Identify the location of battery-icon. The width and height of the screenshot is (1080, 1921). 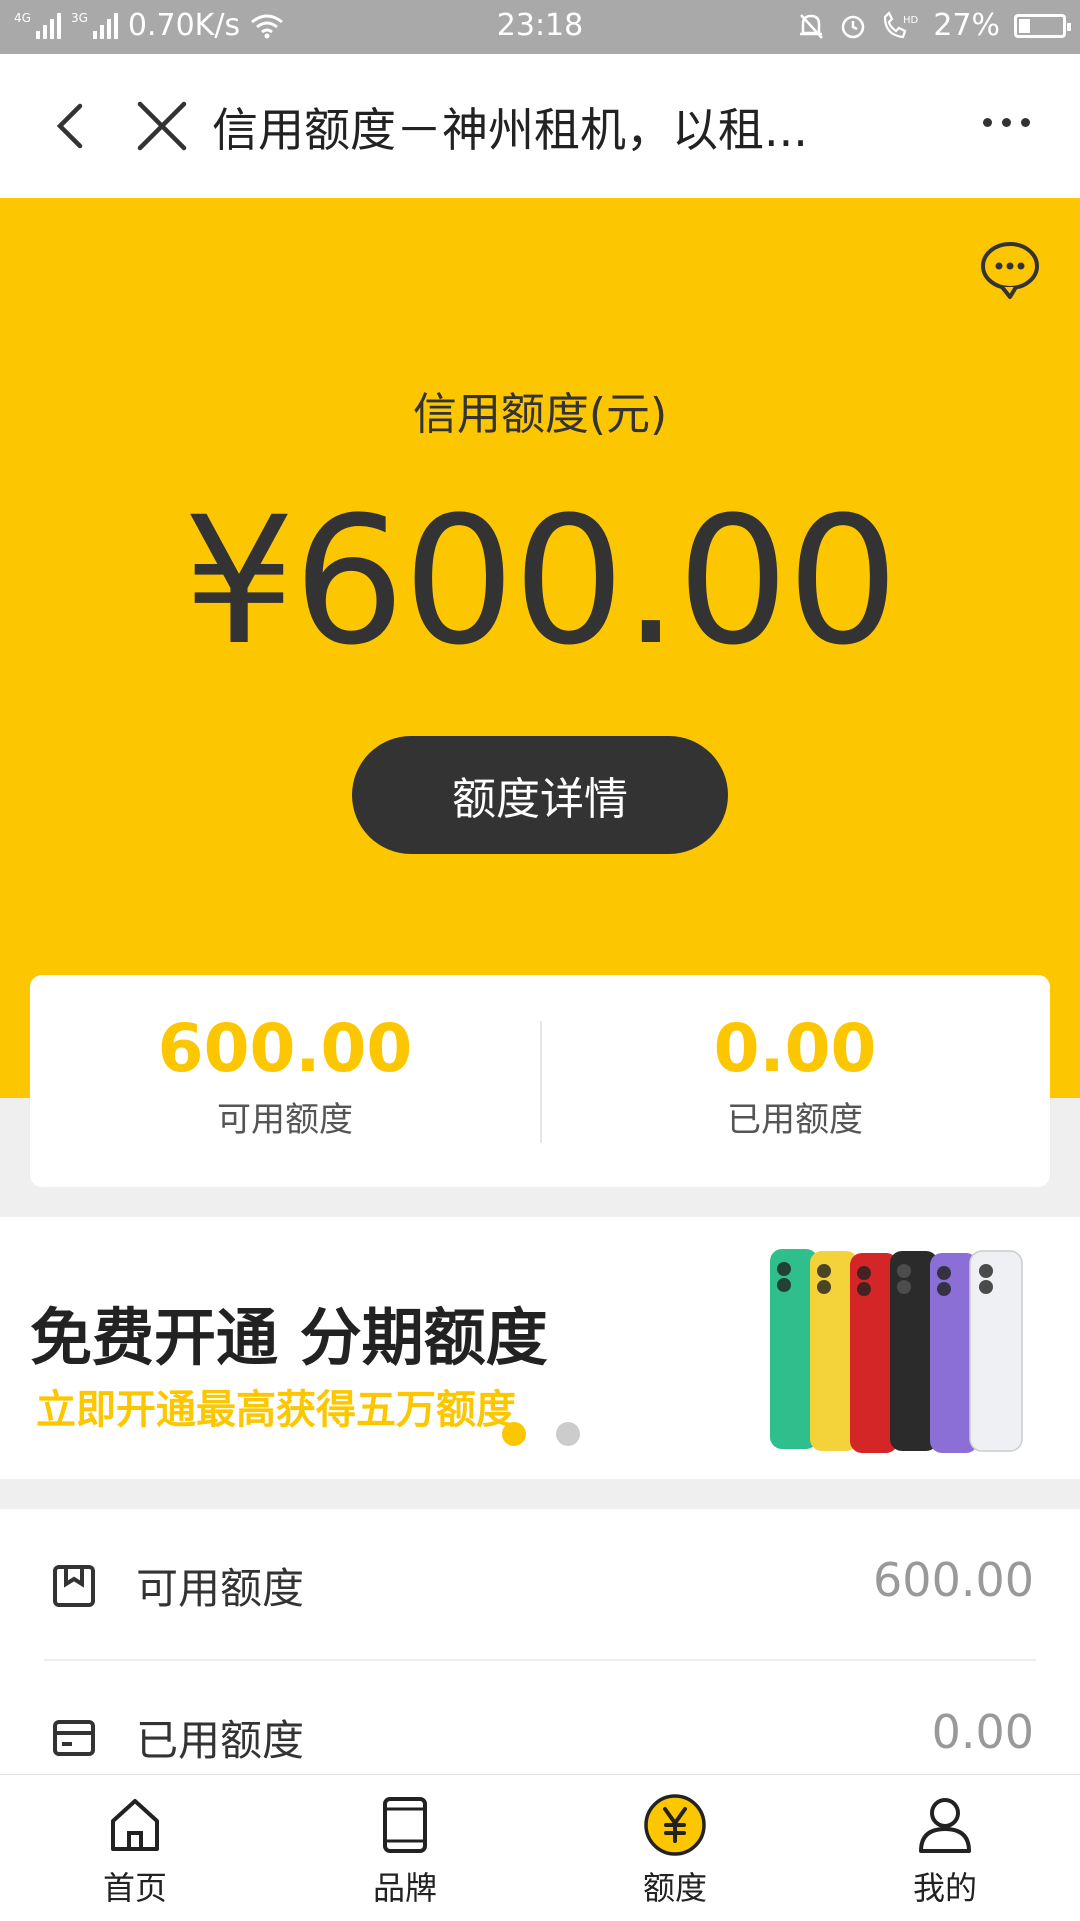
(1042, 25).